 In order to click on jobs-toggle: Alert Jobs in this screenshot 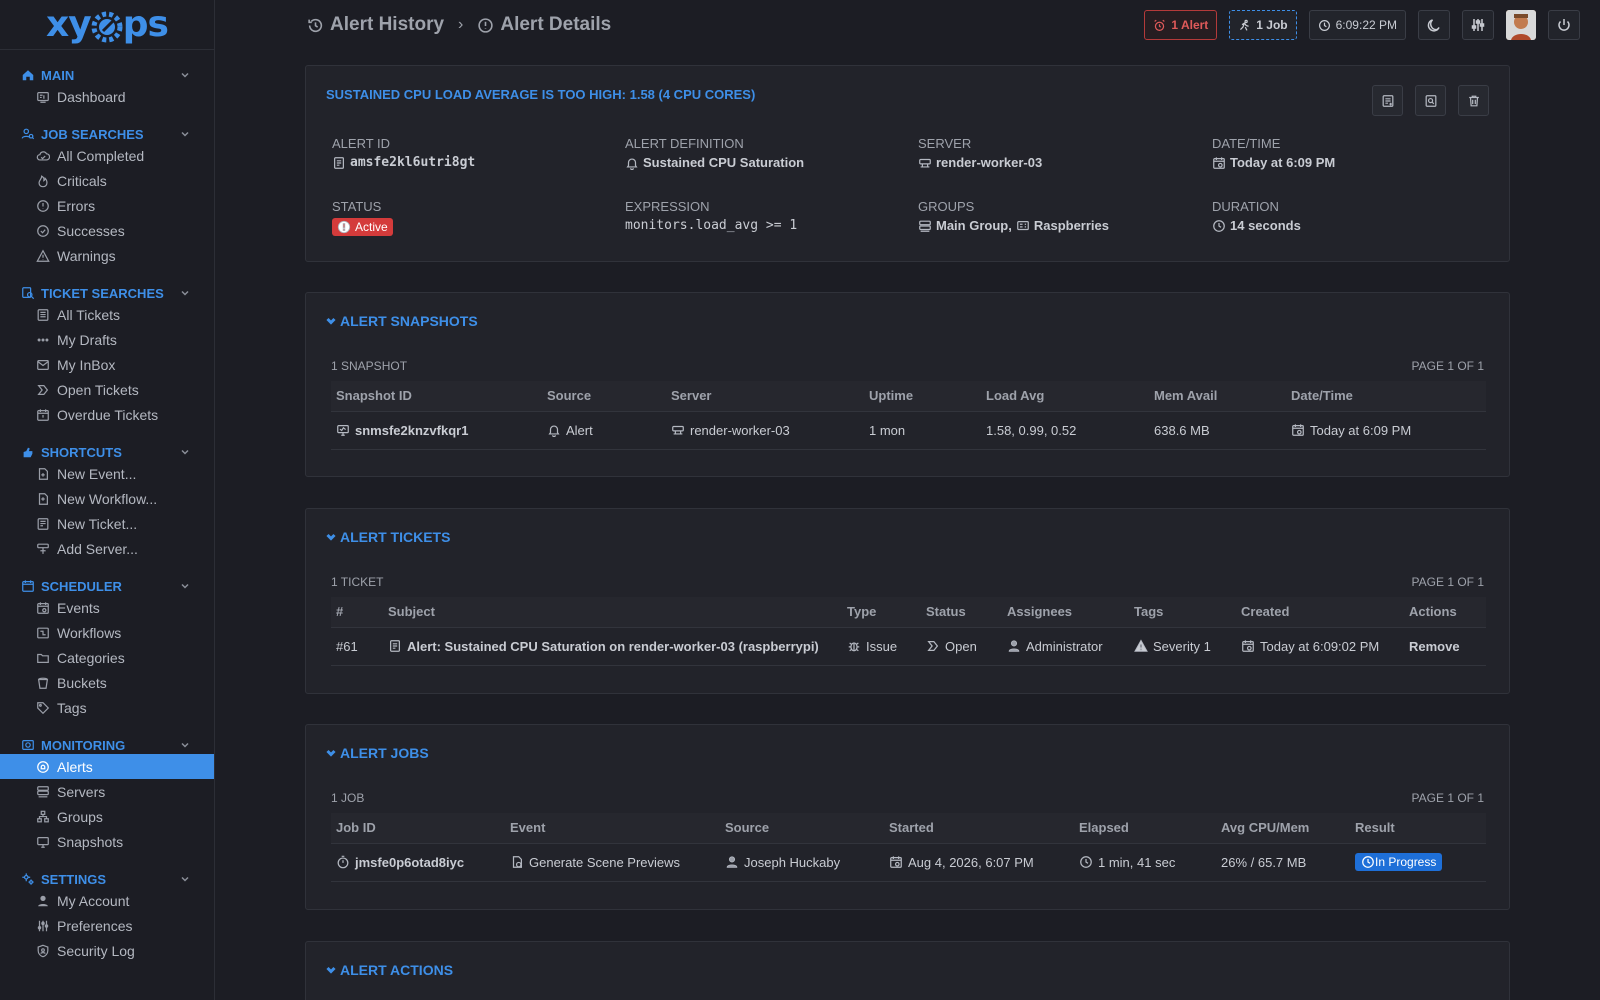, I will do `click(377, 753)`.